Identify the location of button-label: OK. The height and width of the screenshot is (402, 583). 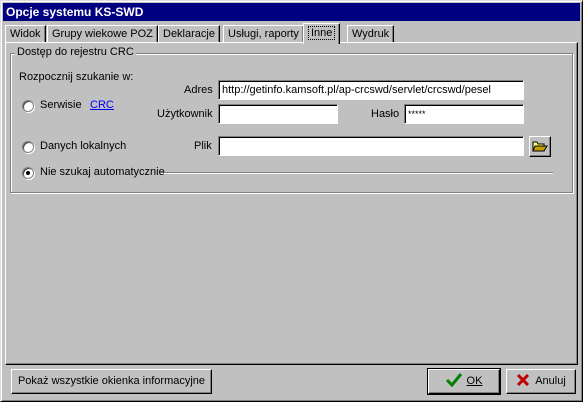
(474, 381).